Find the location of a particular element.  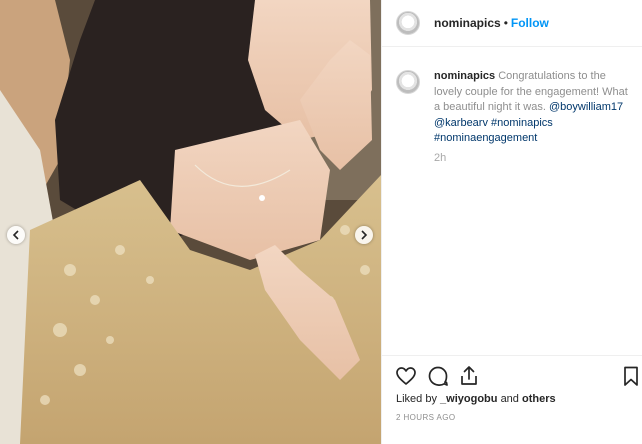

header-user-line: nominapics • Follow is located at coordinates (491, 23).